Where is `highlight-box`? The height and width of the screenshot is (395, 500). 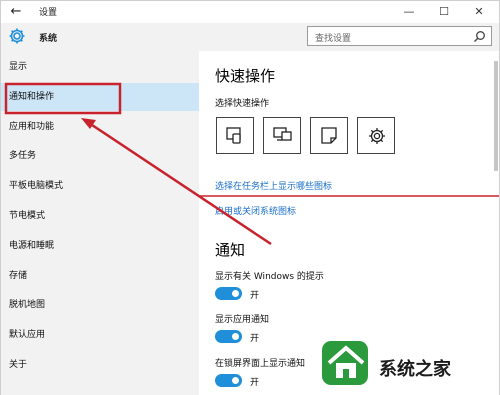
highlight-box is located at coordinates (63, 98).